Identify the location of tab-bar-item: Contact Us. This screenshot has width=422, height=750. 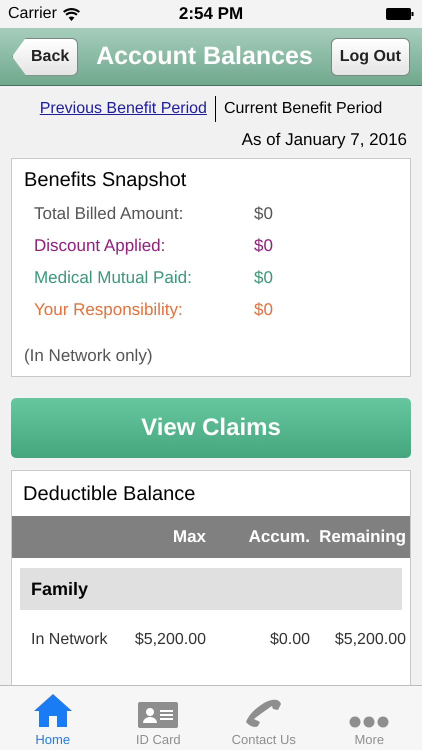
(263, 718).